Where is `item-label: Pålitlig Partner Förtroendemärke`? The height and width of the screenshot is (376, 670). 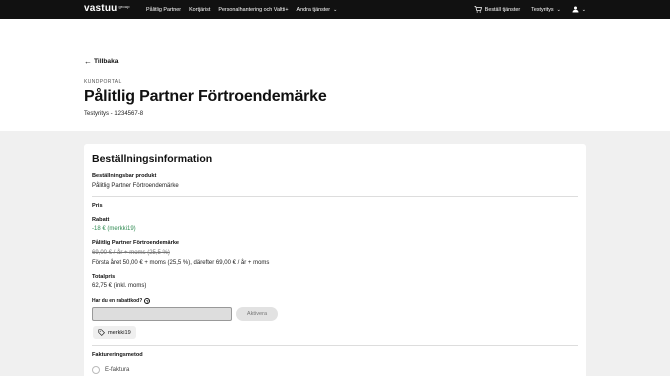
item-label: Pålitlig Partner Förtroendemärke is located at coordinates (136, 243).